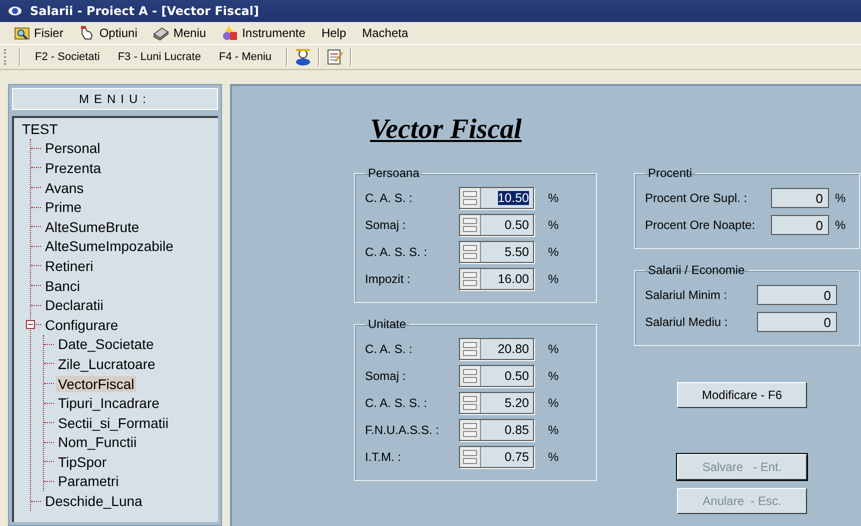 The width and height of the screenshot is (861, 526). I want to click on field-label: Procent Ore Supl. :, so click(696, 197).